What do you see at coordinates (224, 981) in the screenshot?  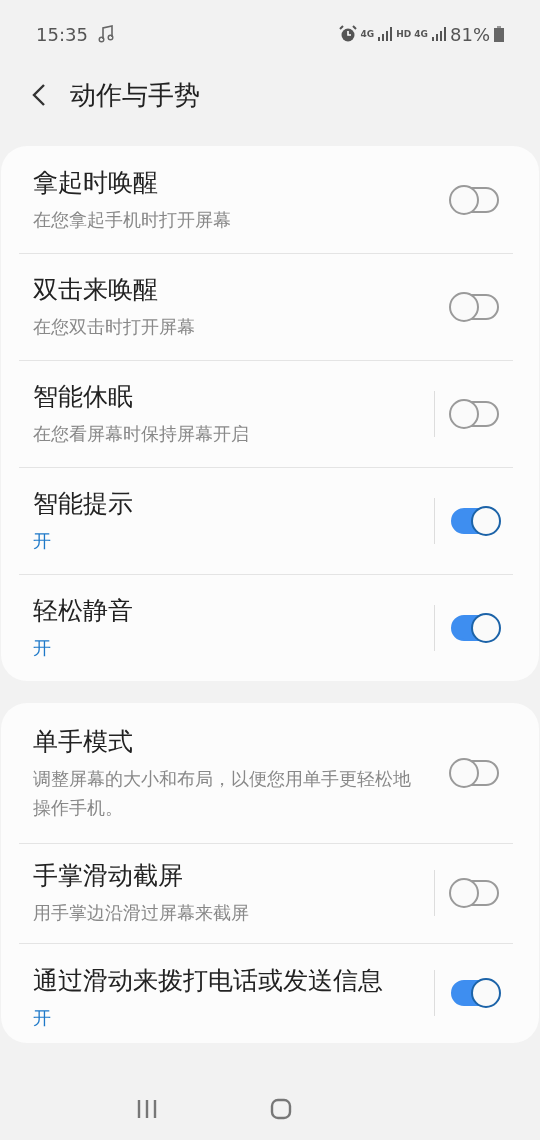 I see `setting-title: 通过滑动来拨打电话或发送信息` at bounding box center [224, 981].